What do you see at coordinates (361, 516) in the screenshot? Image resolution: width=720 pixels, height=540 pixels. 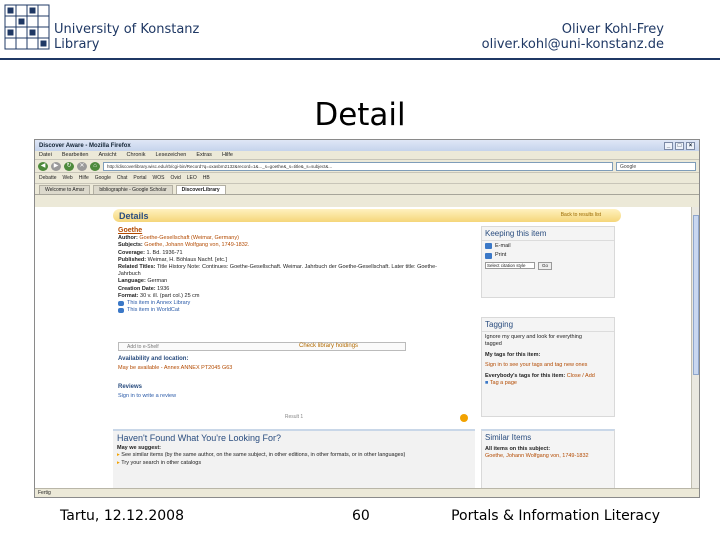 I see `footer-page-number: 60` at bounding box center [361, 516].